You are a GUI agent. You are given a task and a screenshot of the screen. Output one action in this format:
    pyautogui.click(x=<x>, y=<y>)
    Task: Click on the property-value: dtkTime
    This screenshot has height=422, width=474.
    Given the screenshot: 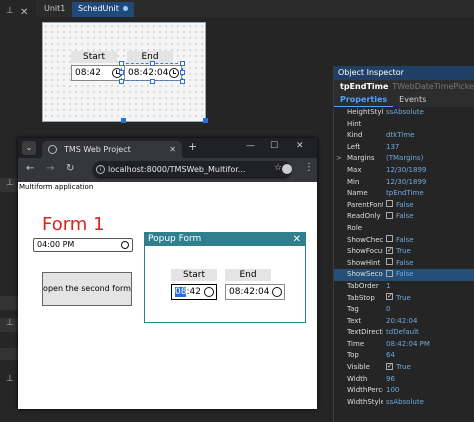 What is the action you would take?
    pyautogui.click(x=400, y=136)
    